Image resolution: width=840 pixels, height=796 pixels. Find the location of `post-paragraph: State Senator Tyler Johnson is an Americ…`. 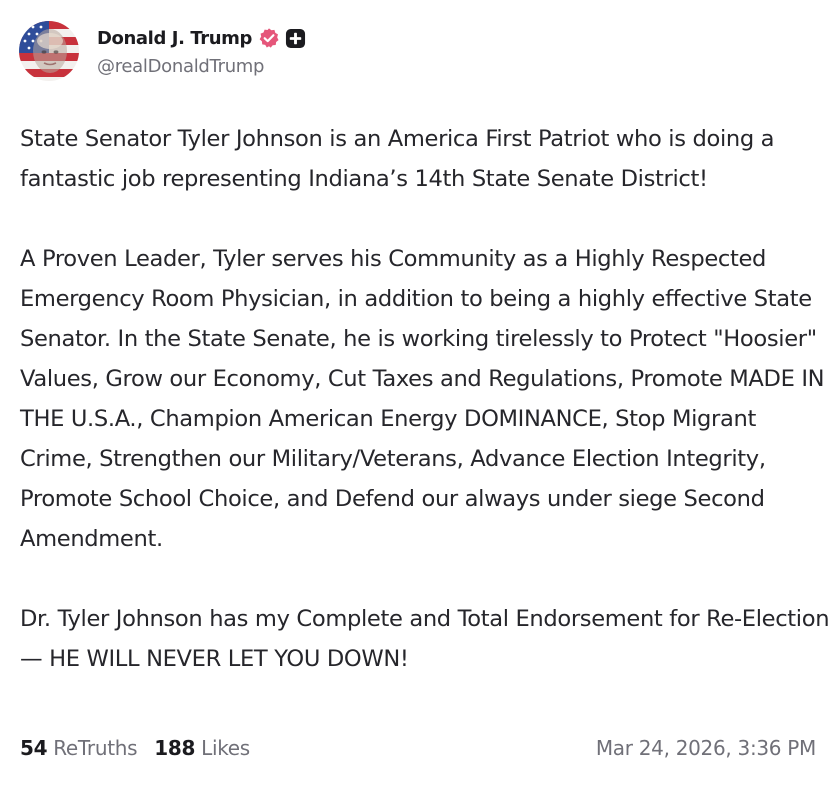

post-paragraph: State Senator Tyler Johnson is an Americ… is located at coordinates (397, 159).